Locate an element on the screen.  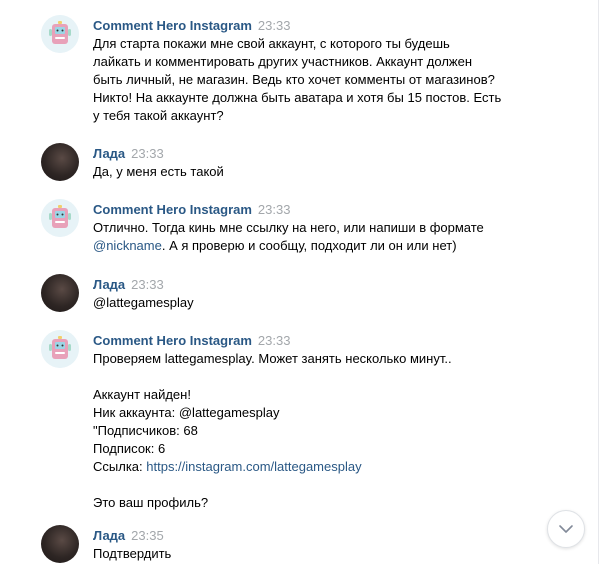
scroll-down-button is located at coordinates (566, 529).